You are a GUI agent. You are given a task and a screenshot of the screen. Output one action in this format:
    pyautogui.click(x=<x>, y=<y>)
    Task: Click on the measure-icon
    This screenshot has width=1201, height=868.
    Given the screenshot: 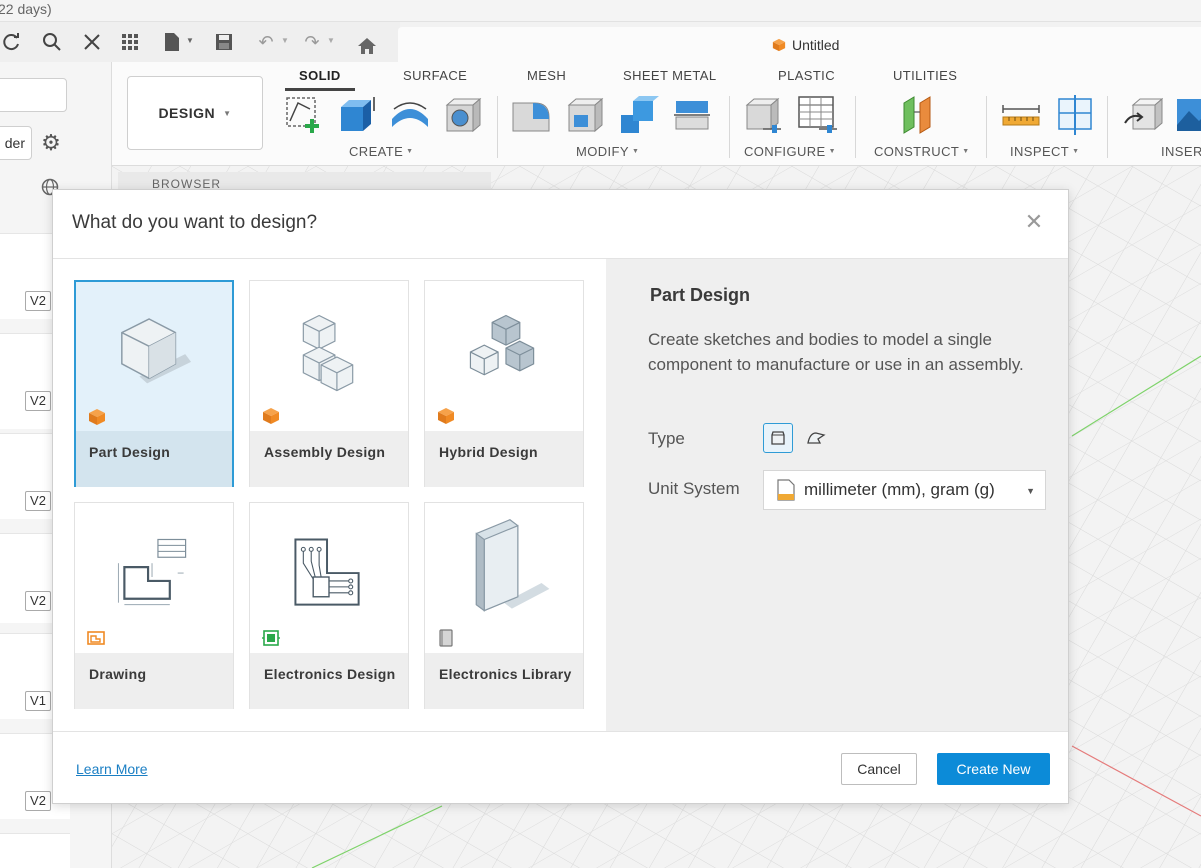 What is the action you would take?
    pyautogui.click(x=1021, y=115)
    